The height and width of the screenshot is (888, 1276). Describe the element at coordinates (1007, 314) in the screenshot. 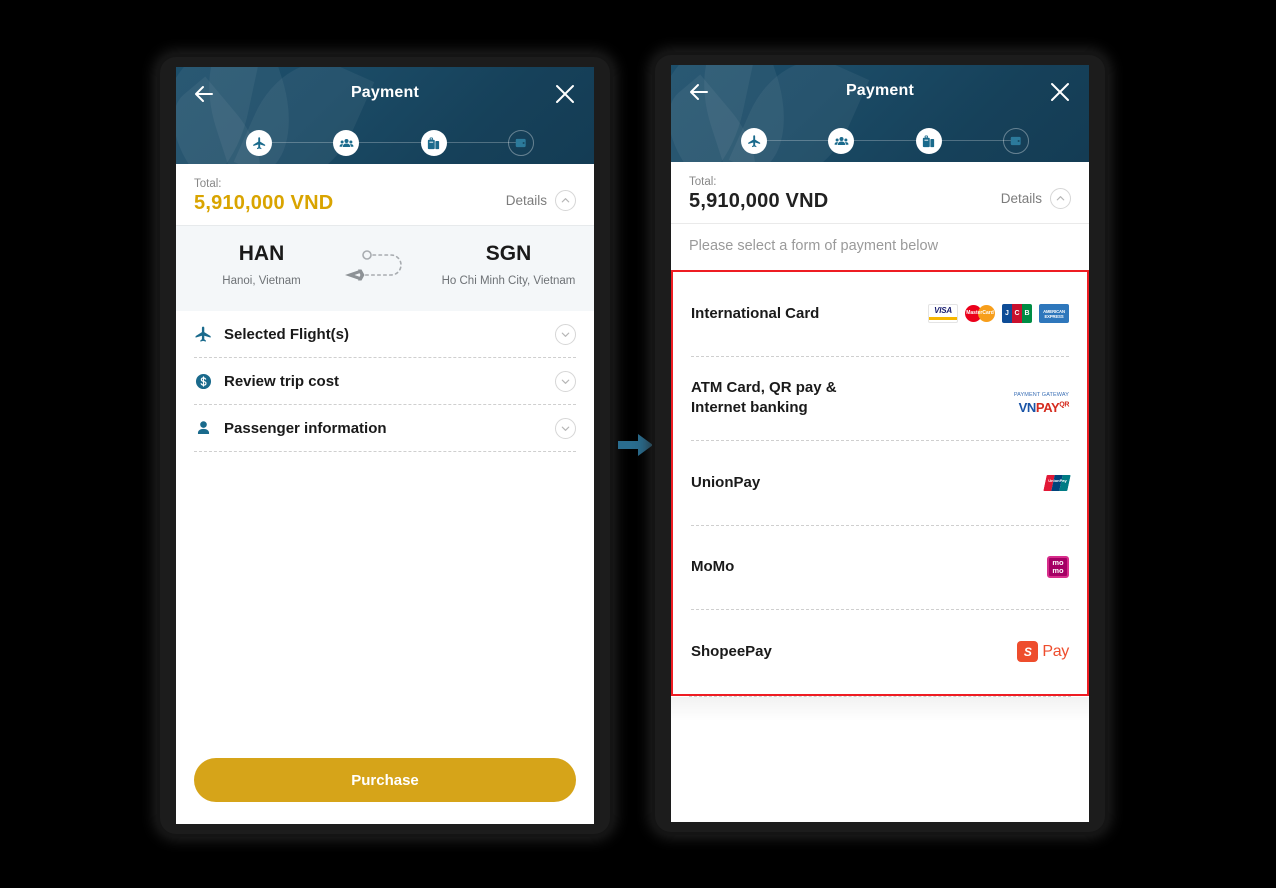

I see `jcb-letter-j: J` at that location.